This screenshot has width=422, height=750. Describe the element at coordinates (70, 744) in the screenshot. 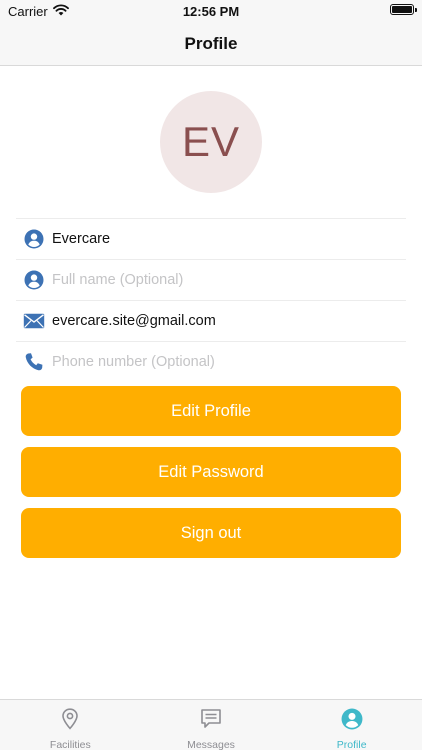

I see `tab-label-facilities: Facilities` at that location.